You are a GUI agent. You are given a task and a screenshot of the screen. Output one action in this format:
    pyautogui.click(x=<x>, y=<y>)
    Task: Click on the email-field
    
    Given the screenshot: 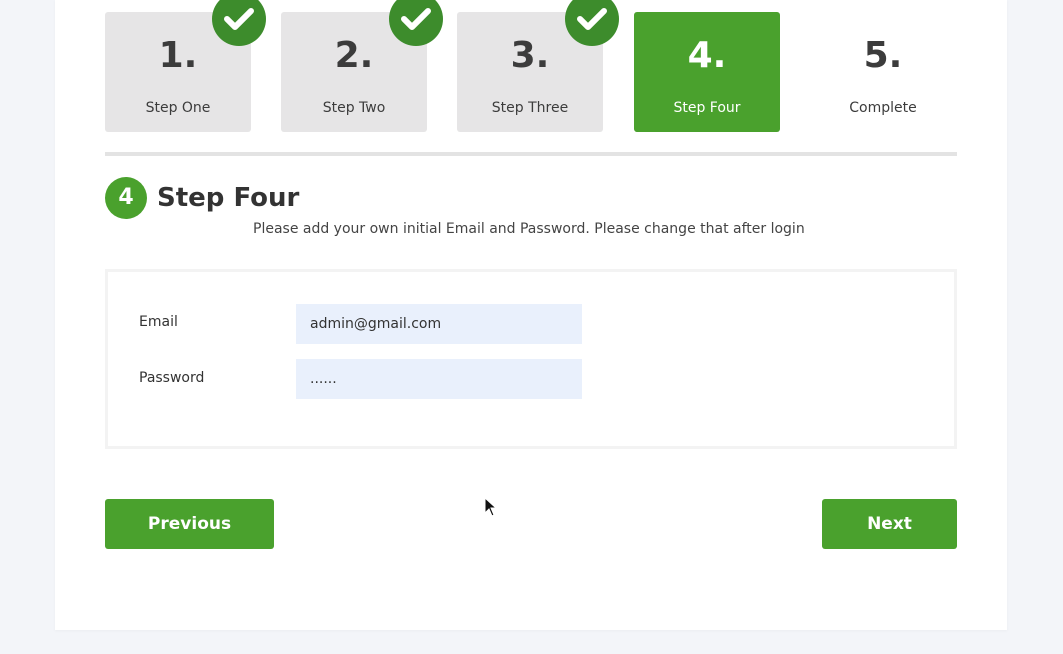 What is the action you would take?
    pyautogui.click(x=439, y=324)
    